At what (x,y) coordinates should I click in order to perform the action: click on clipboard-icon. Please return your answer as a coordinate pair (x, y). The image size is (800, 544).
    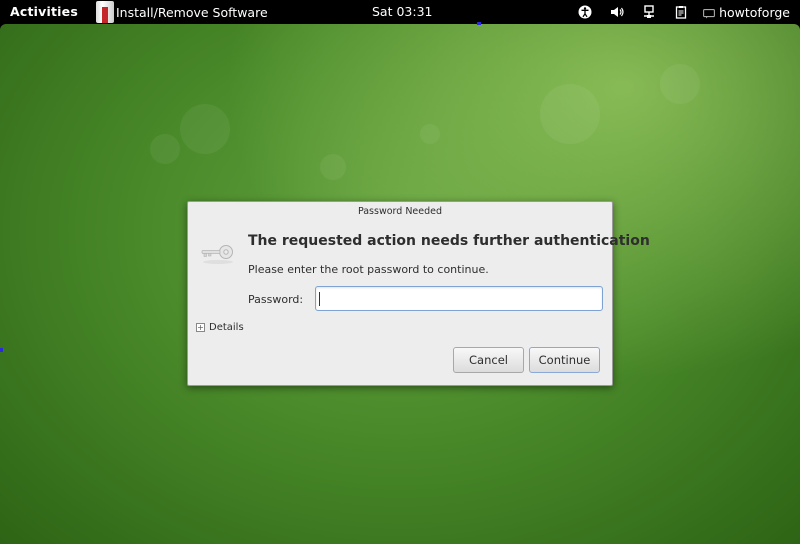
    Looking at the image, I should click on (681, 12).